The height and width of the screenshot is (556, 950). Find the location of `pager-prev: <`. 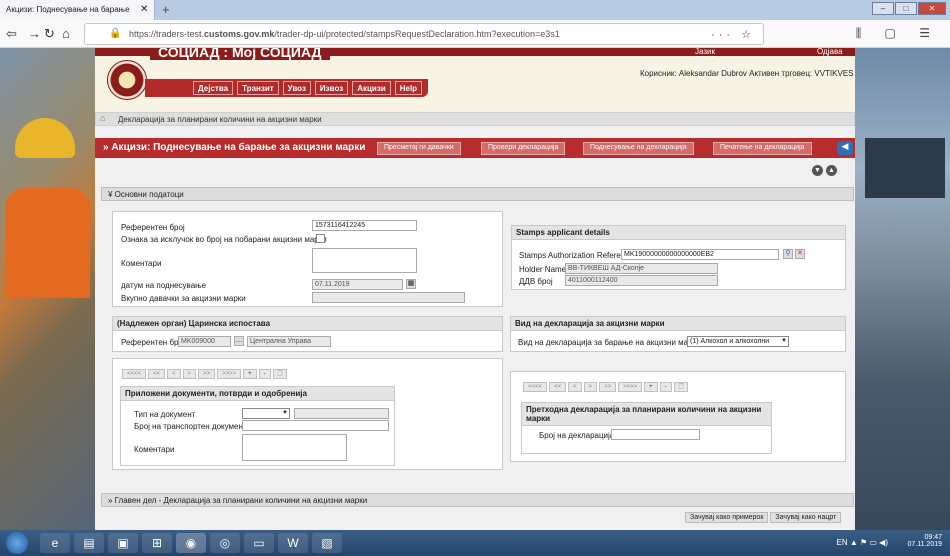

pager-prev: < is located at coordinates (174, 374).